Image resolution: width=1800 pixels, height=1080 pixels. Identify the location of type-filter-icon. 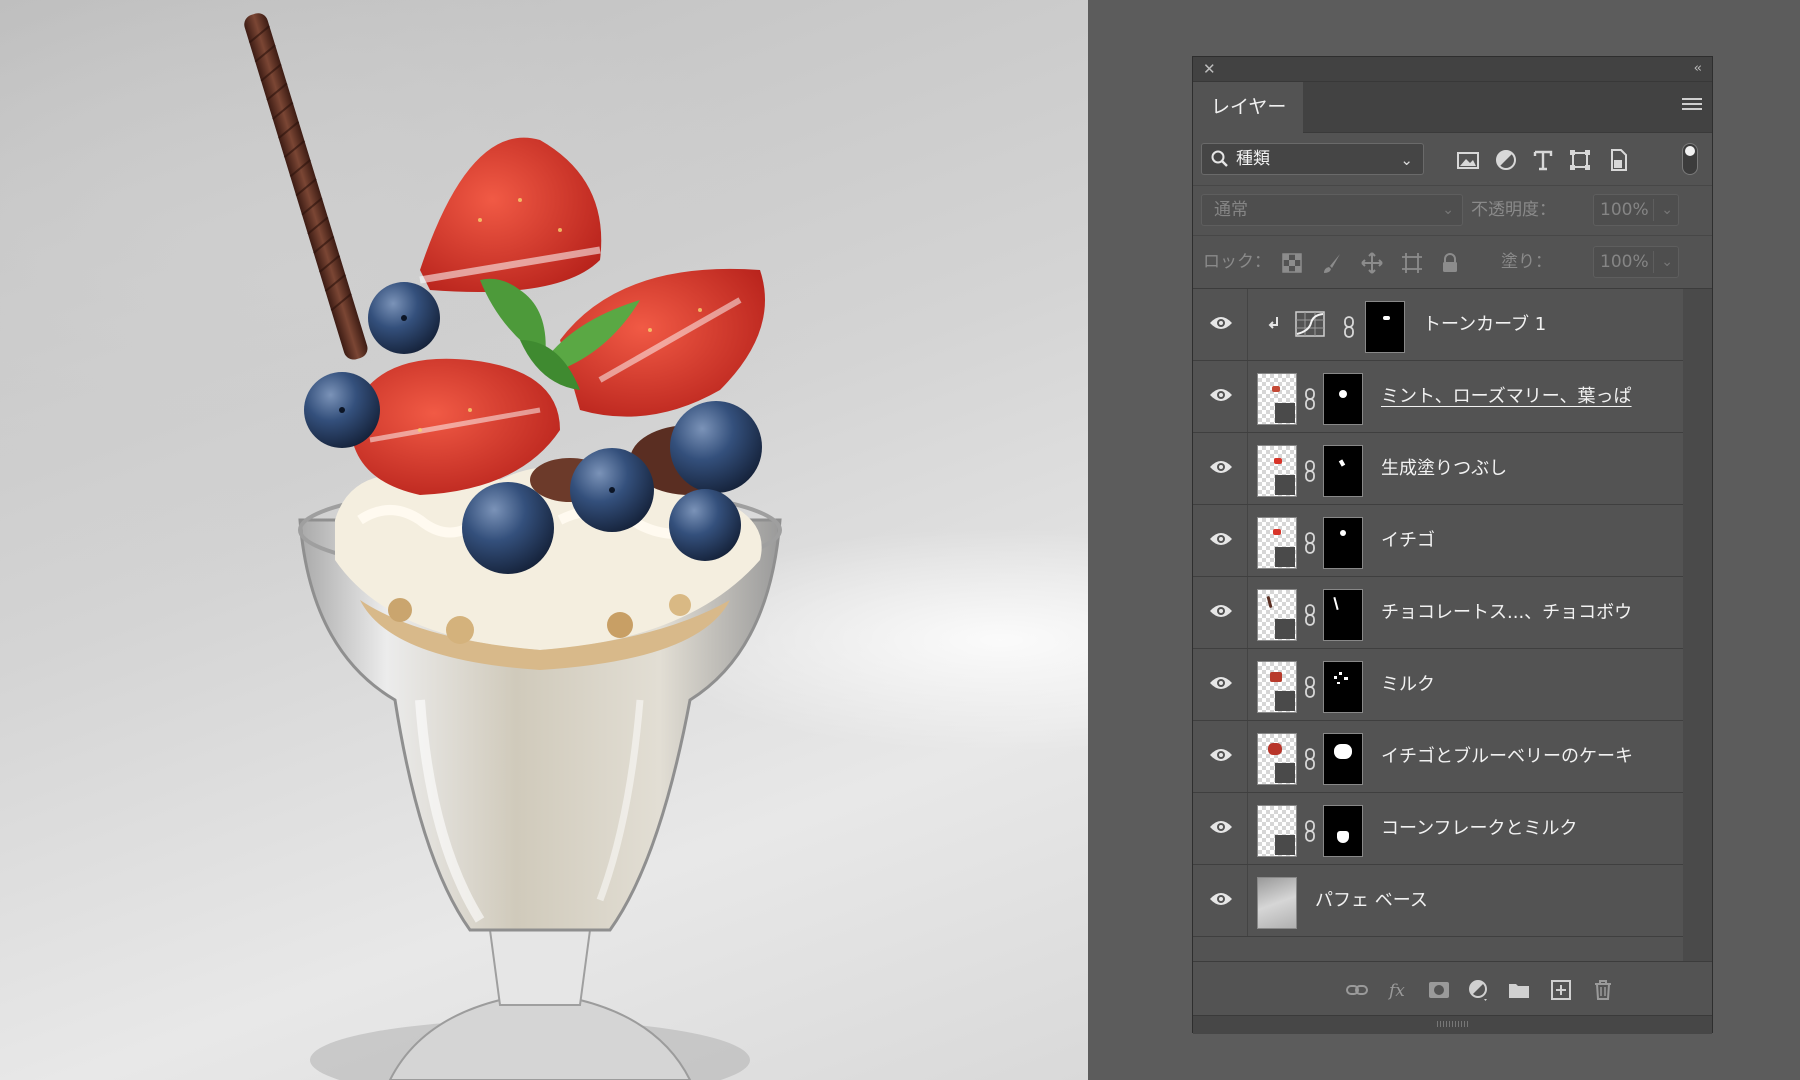
(1543, 160).